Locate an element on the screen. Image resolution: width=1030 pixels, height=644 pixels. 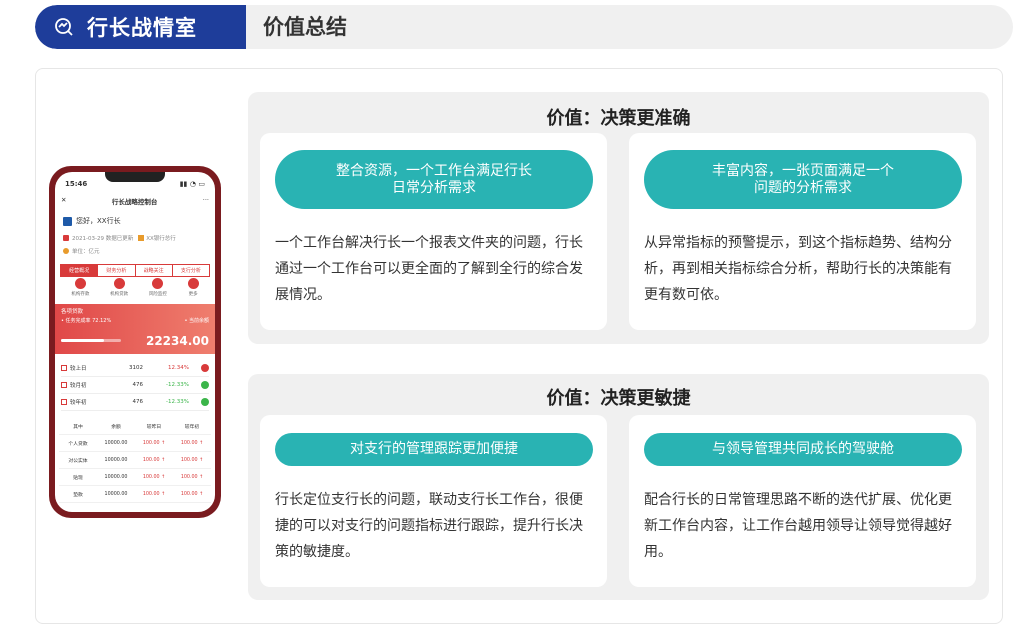
table-row: 对公实体 10000.00 100.00 ↑ 100.00 ↑ is located at coordinates (135, 460).